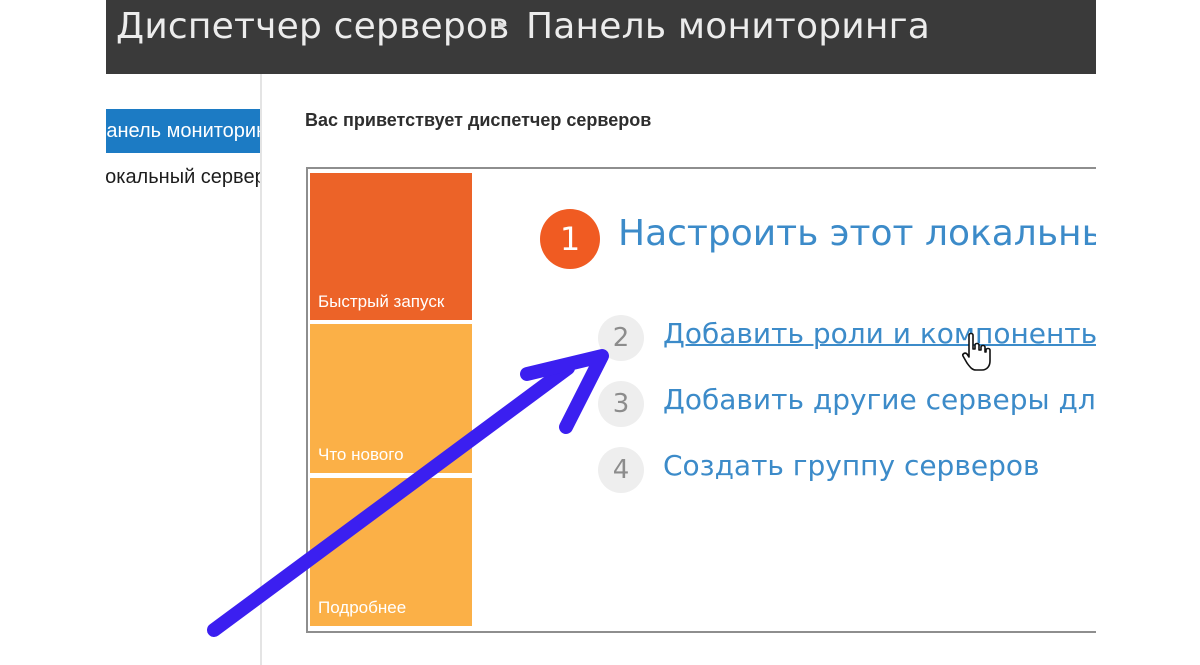 The height and width of the screenshot is (665, 1200). Describe the element at coordinates (362, 607) in the screenshot. I see `tile-label: Подробнее` at that location.